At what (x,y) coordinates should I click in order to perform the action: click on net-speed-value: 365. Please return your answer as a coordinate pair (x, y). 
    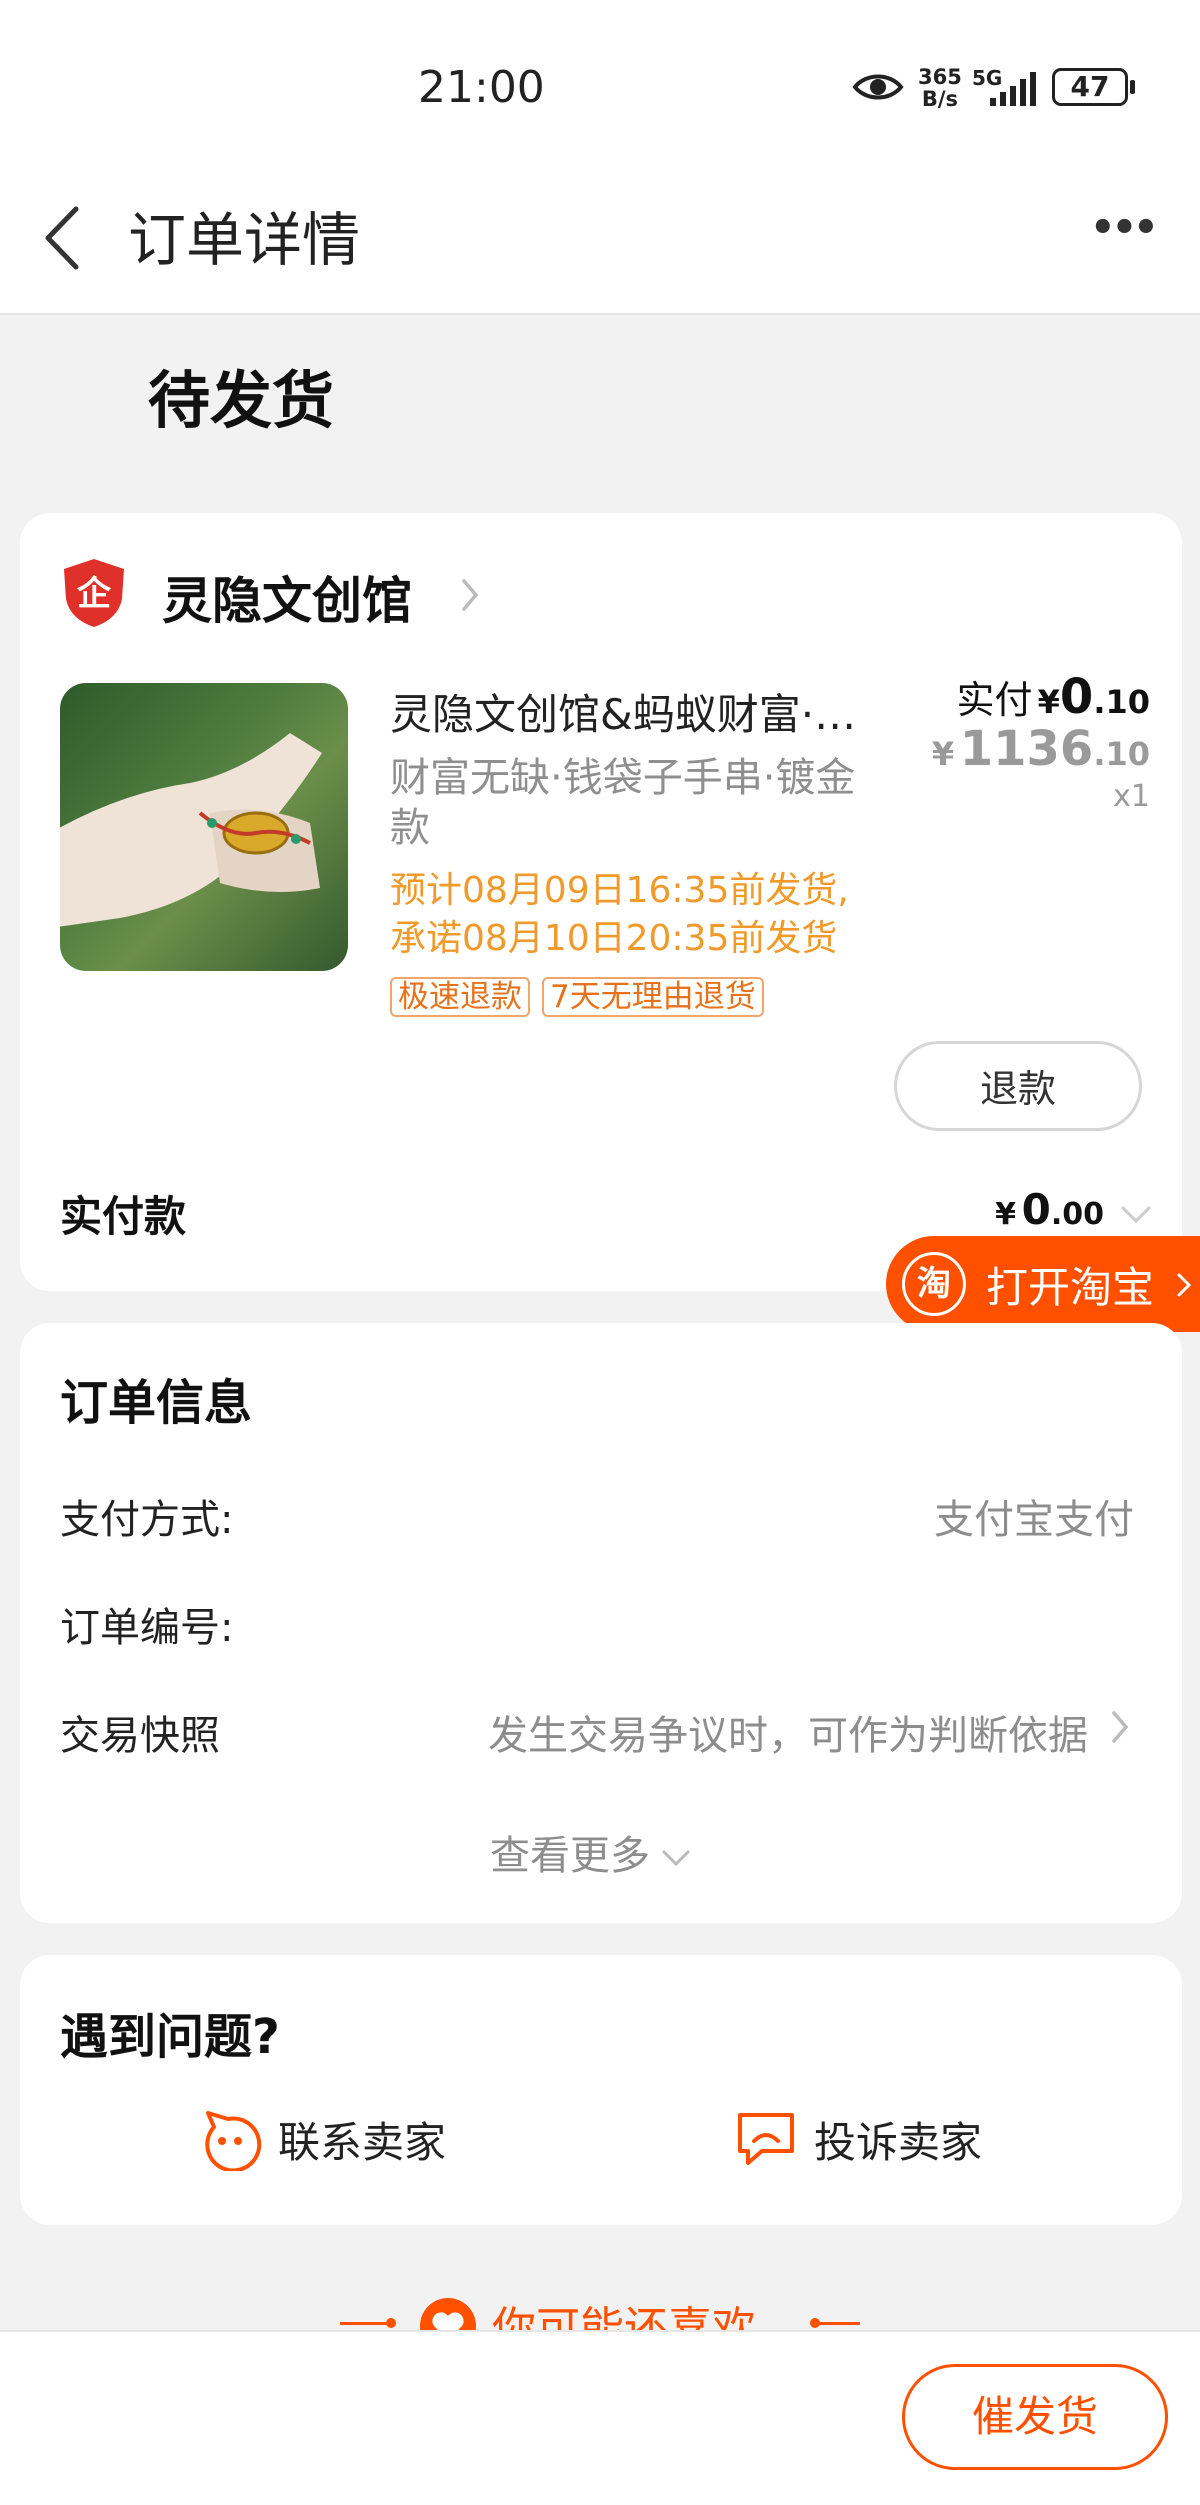
    Looking at the image, I should click on (940, 77).